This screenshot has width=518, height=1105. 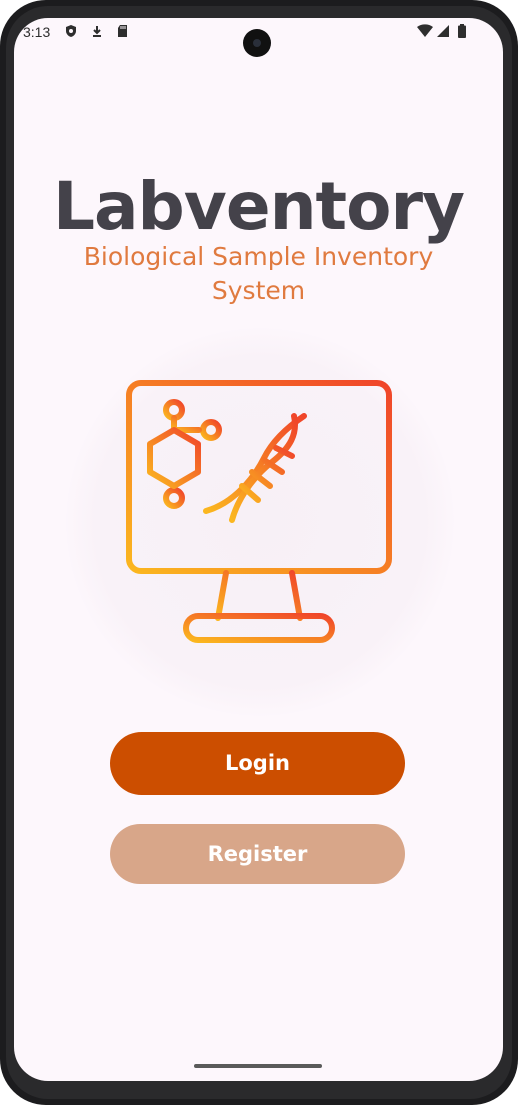 What do you see at coordinates (258, 273) in the screenshot?
I see `app-subtitle: Biological Sample Inventory System` at bounding box center [258, 273].